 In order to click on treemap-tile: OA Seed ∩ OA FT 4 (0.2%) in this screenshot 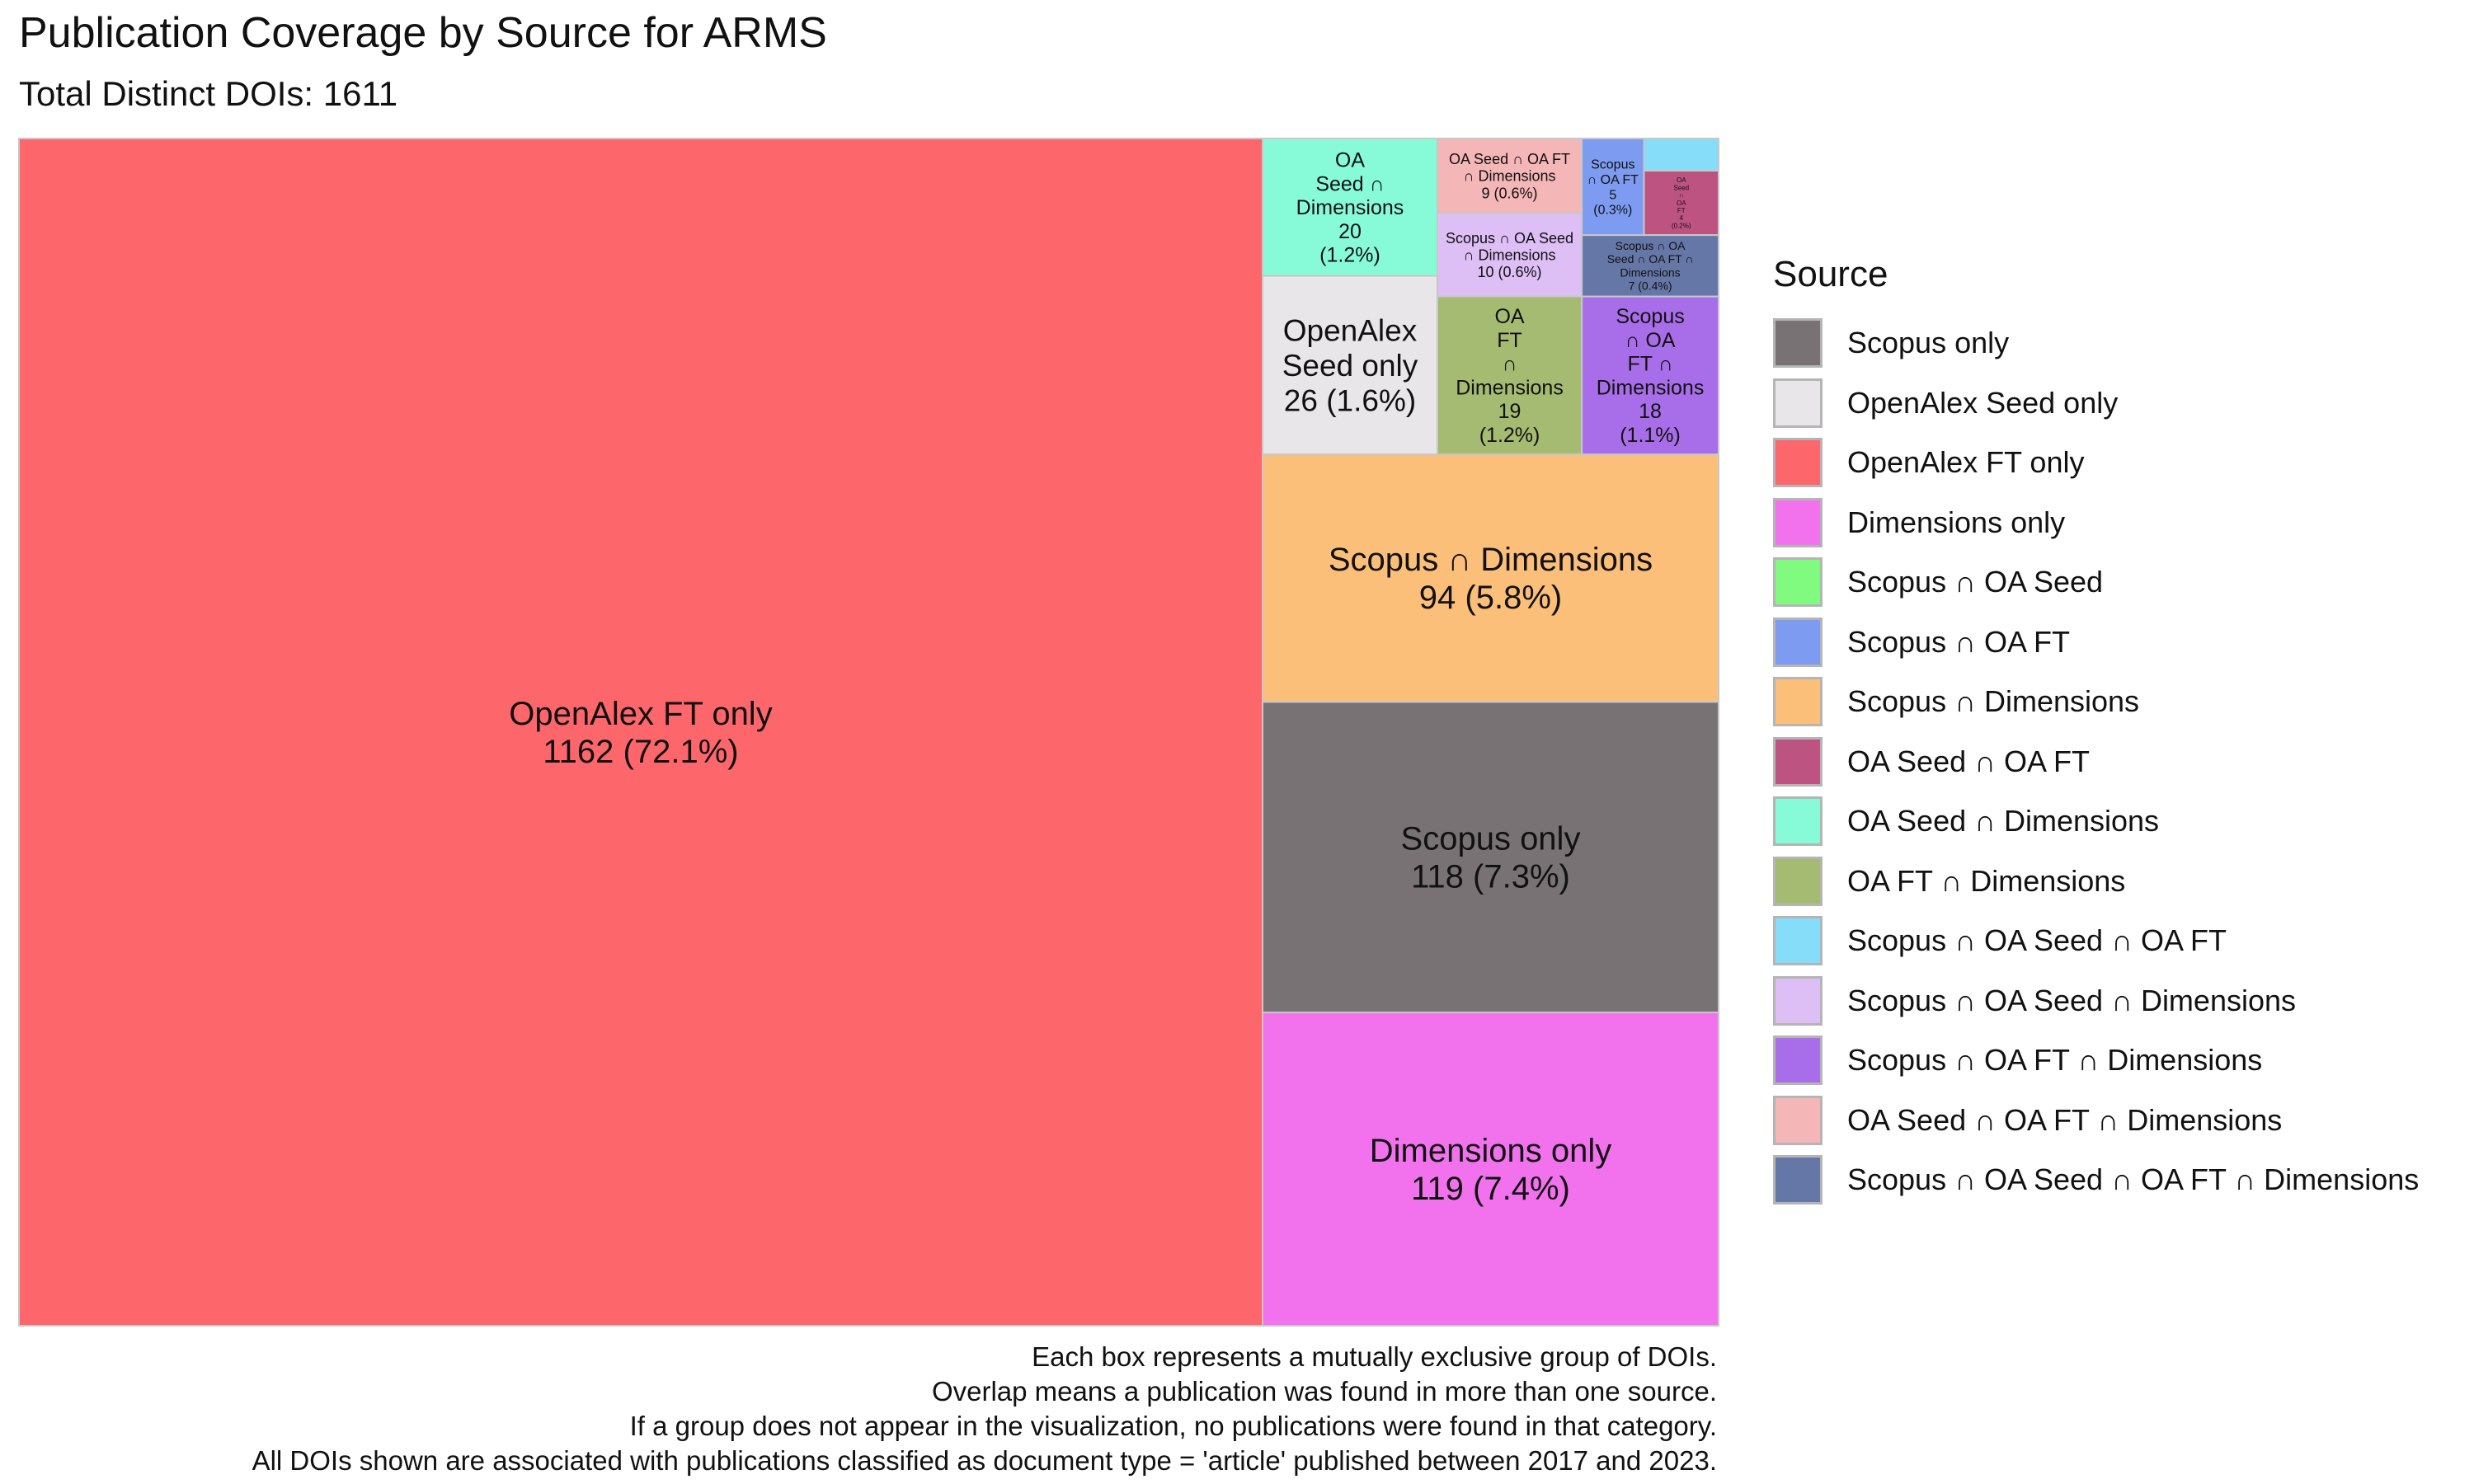, I will do `click(1681, 203)`.